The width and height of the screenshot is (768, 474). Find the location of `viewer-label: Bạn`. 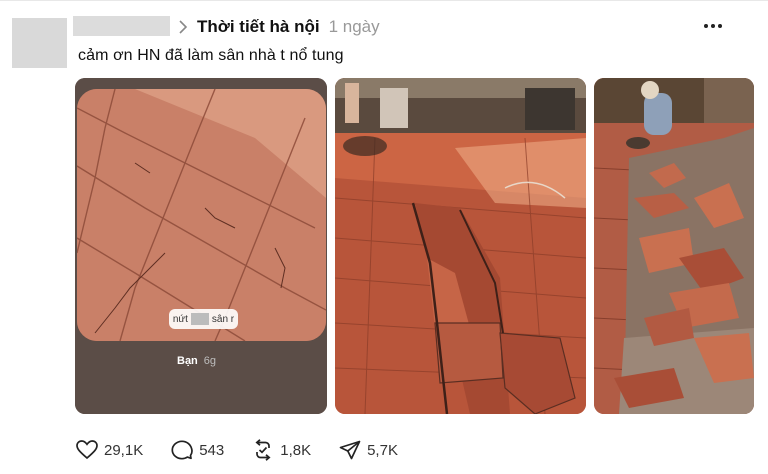

viewer-label: Bạn is located at coordinates (187, 361).